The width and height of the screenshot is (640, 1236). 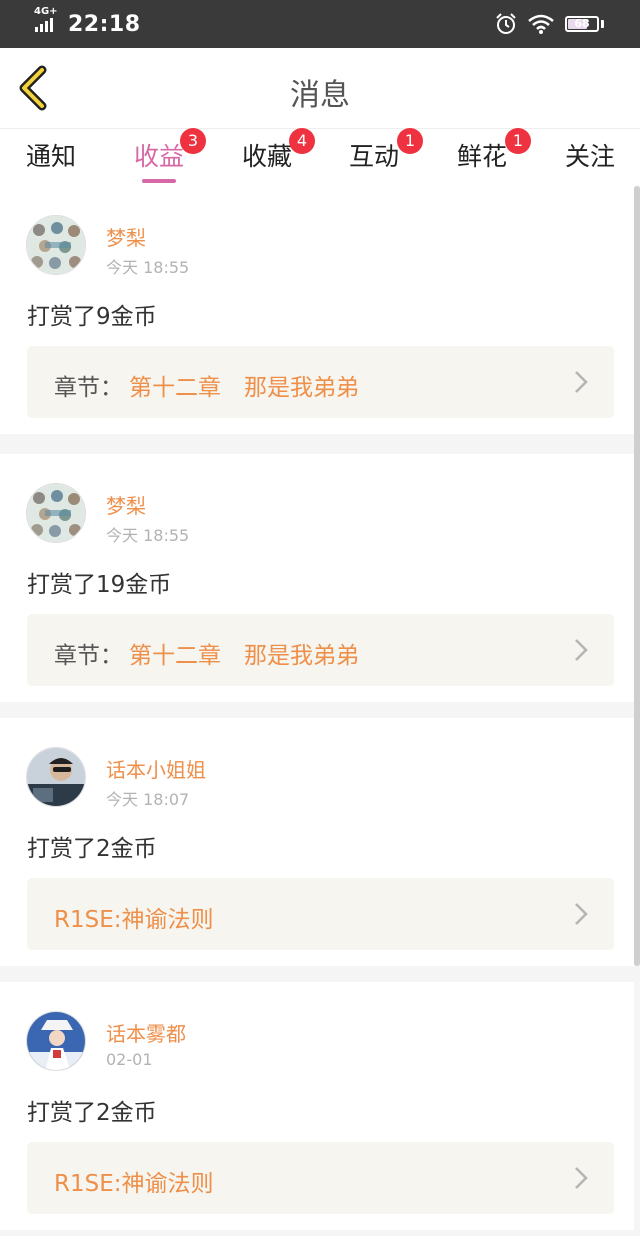 I want to click on message-text: 打赏了9金币, so click(x=92, y=317).